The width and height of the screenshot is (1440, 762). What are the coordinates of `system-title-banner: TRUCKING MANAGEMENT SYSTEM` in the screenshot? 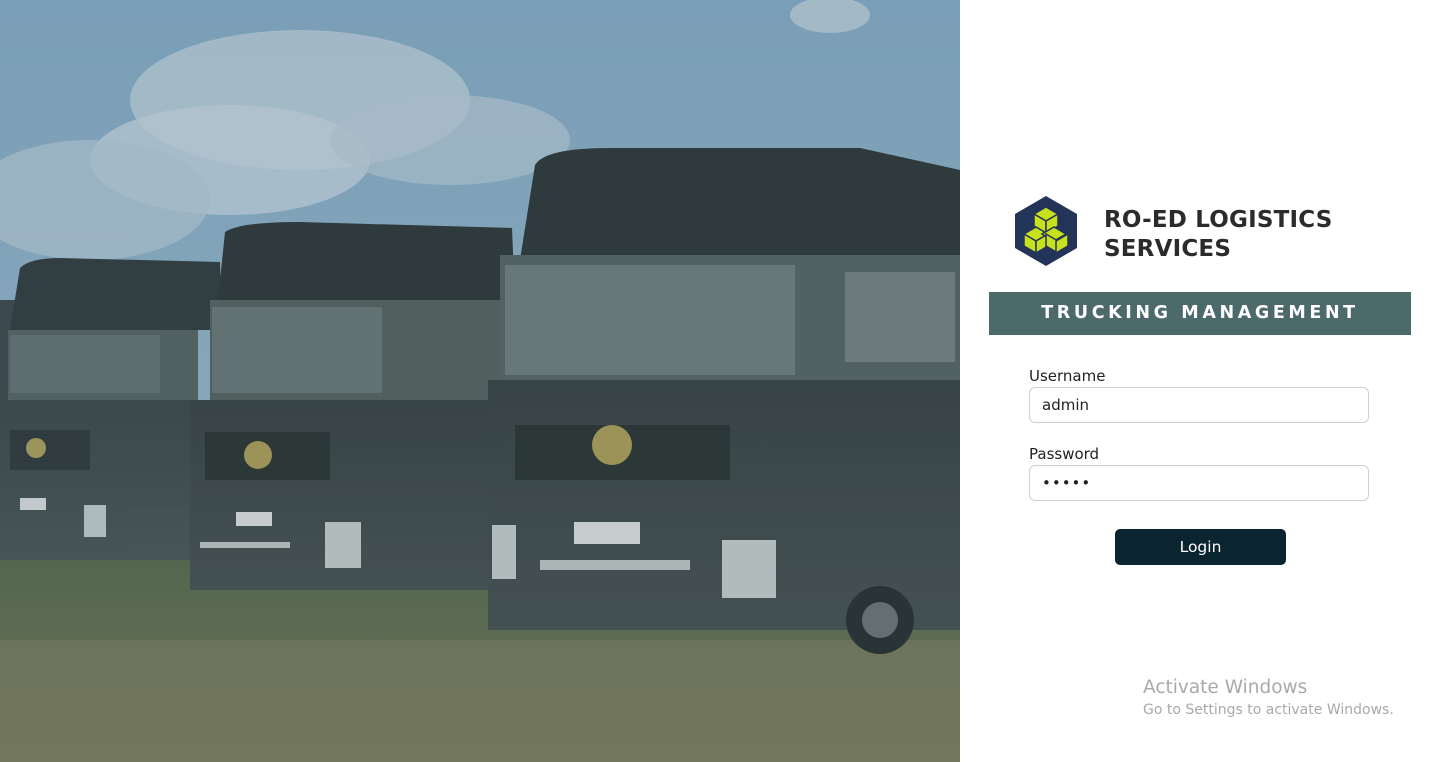 It's located at (1200, 329).